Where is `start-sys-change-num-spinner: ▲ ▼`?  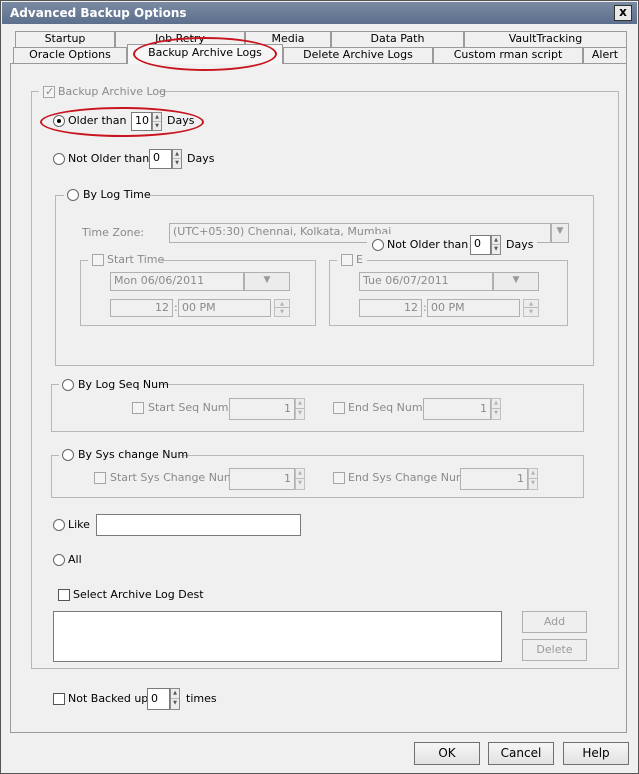
start-sys-change-num-spinner: ▲ ▼ is located at coordinates (300, 479).